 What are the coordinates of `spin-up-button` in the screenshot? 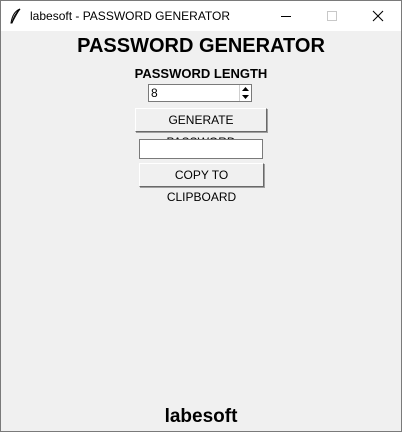 It's located at (245, 89).